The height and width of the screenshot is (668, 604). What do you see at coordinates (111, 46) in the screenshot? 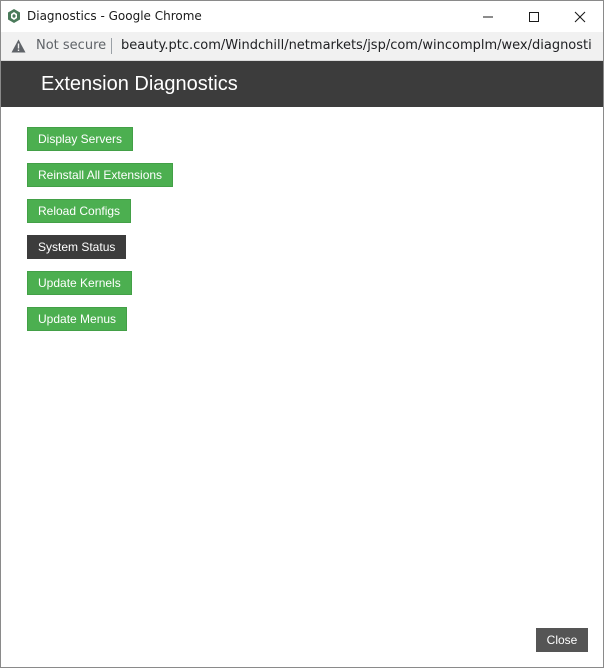
I see `address-divider` at bounding box center [111, 46].